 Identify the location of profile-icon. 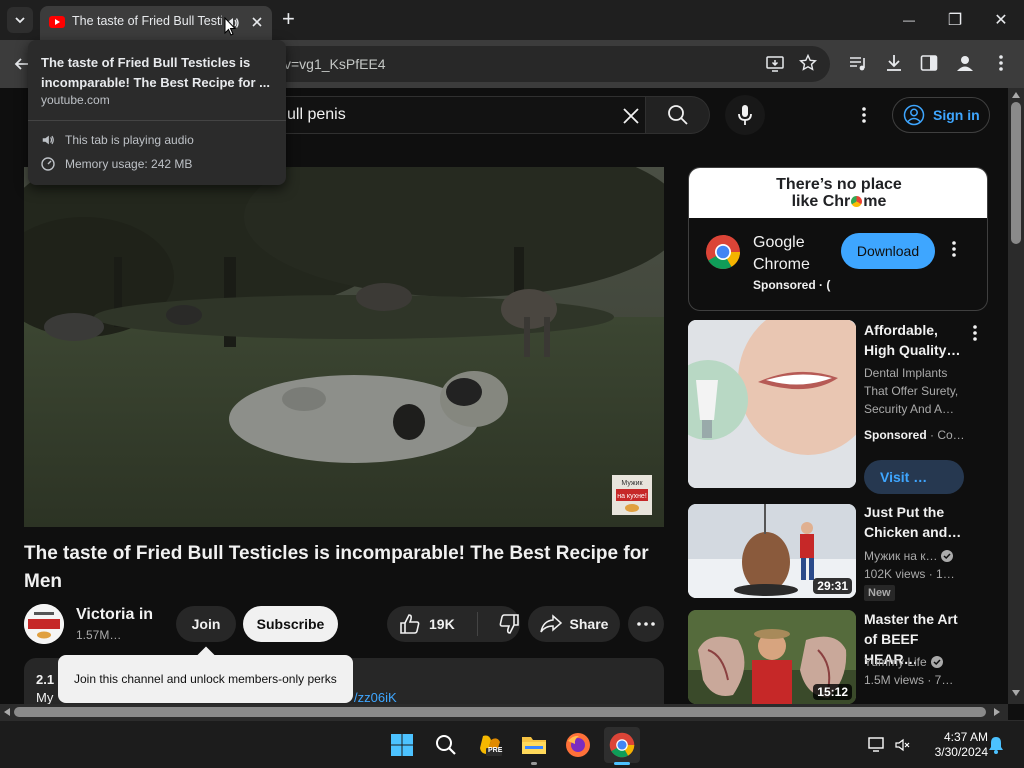
(965, 63).